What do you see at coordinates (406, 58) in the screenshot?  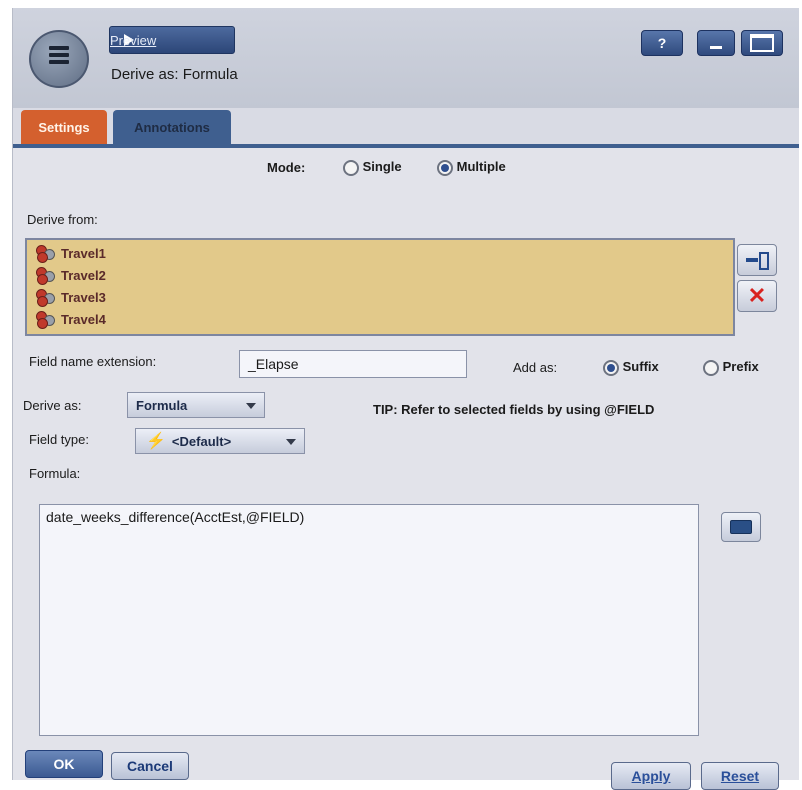 I see `dialog-header: Preview Derive as: Formula ?` at bounding box center [406, 58].